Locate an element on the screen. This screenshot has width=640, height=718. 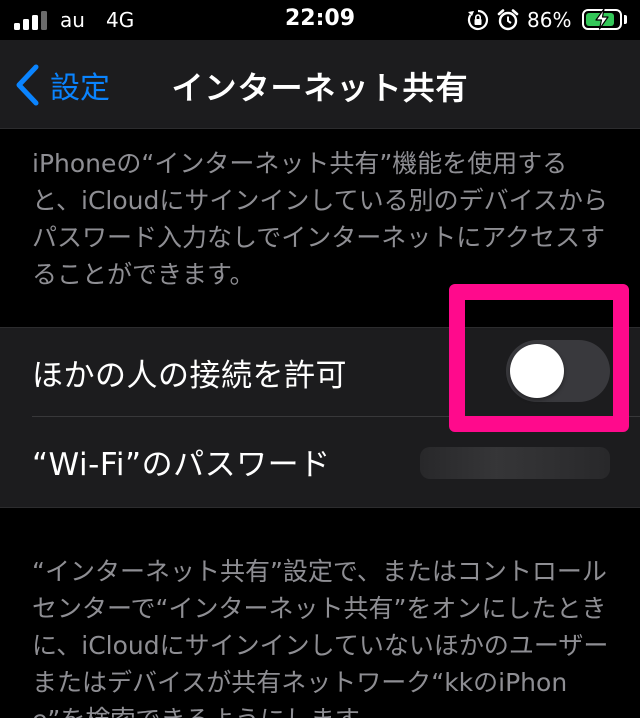
battery-nub is located at coordinates (625, 19).